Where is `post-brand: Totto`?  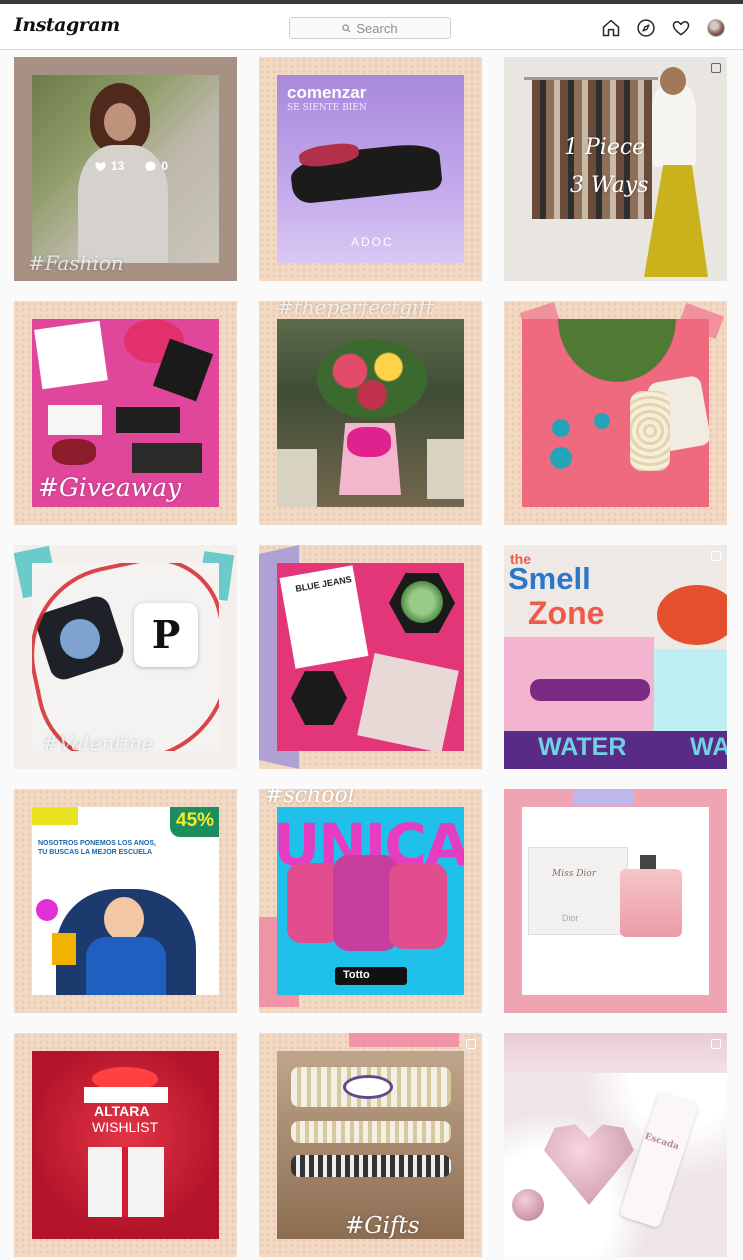
post-brand: Totto is located at coordinates (356, 975).